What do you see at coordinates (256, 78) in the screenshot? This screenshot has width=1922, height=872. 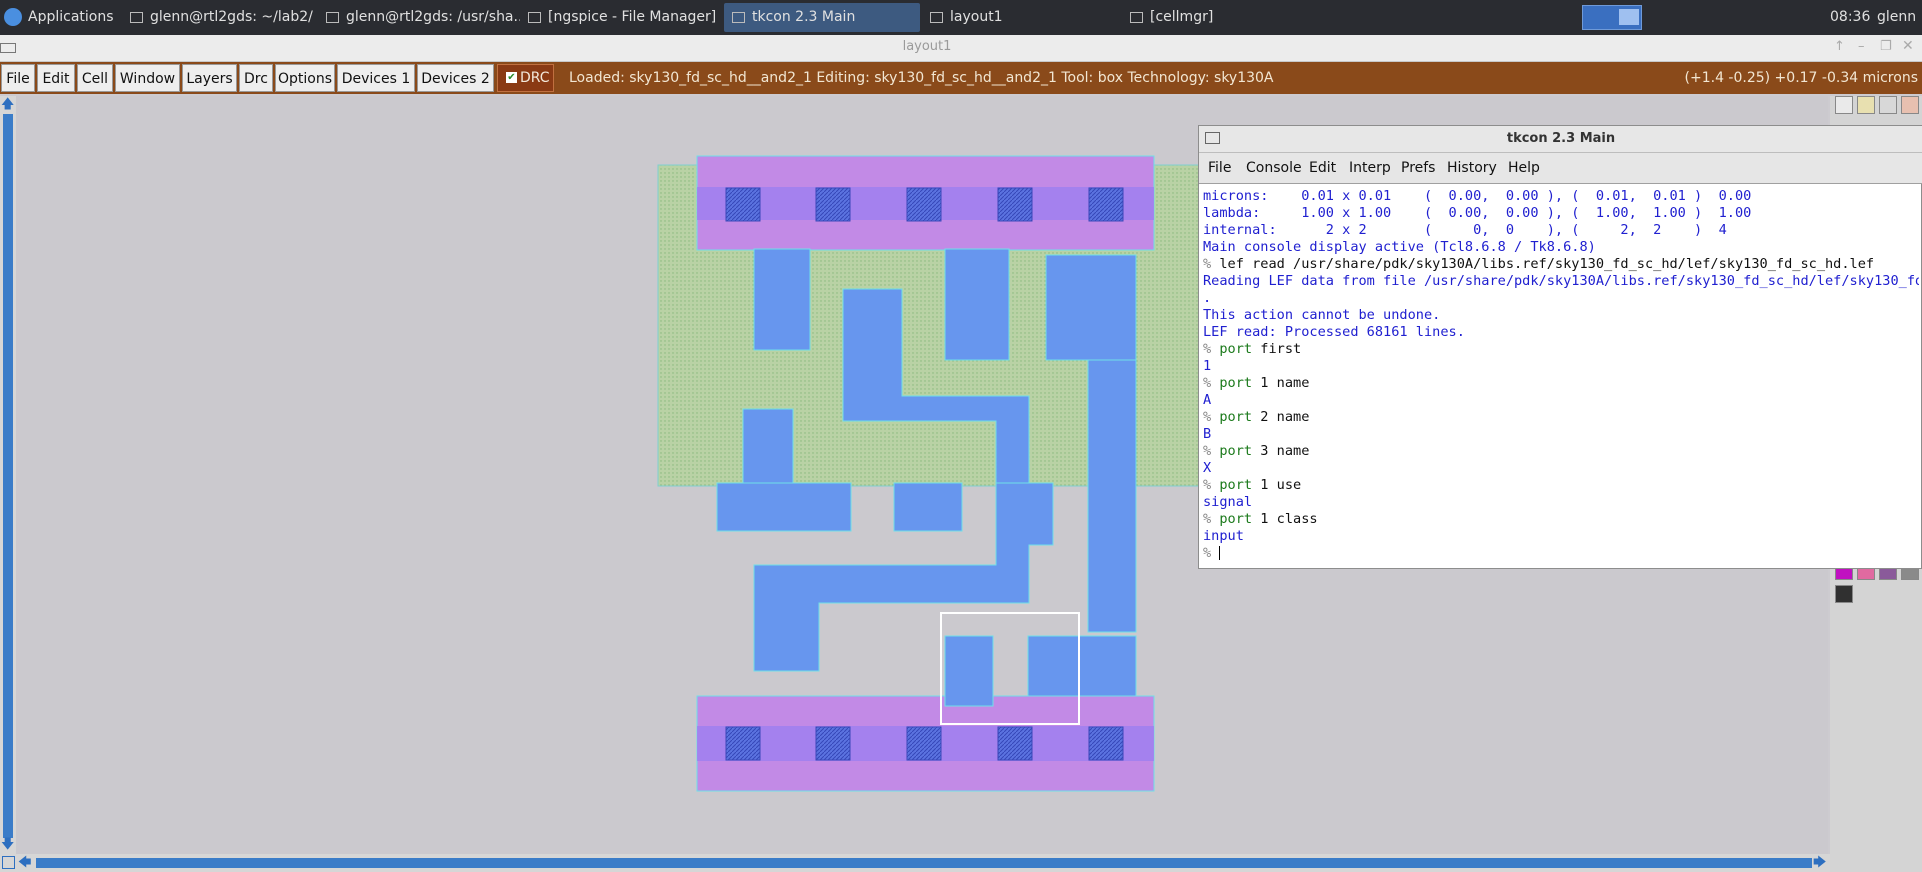 I see `menu-drc: Drc` at bounding box center [256, 78].